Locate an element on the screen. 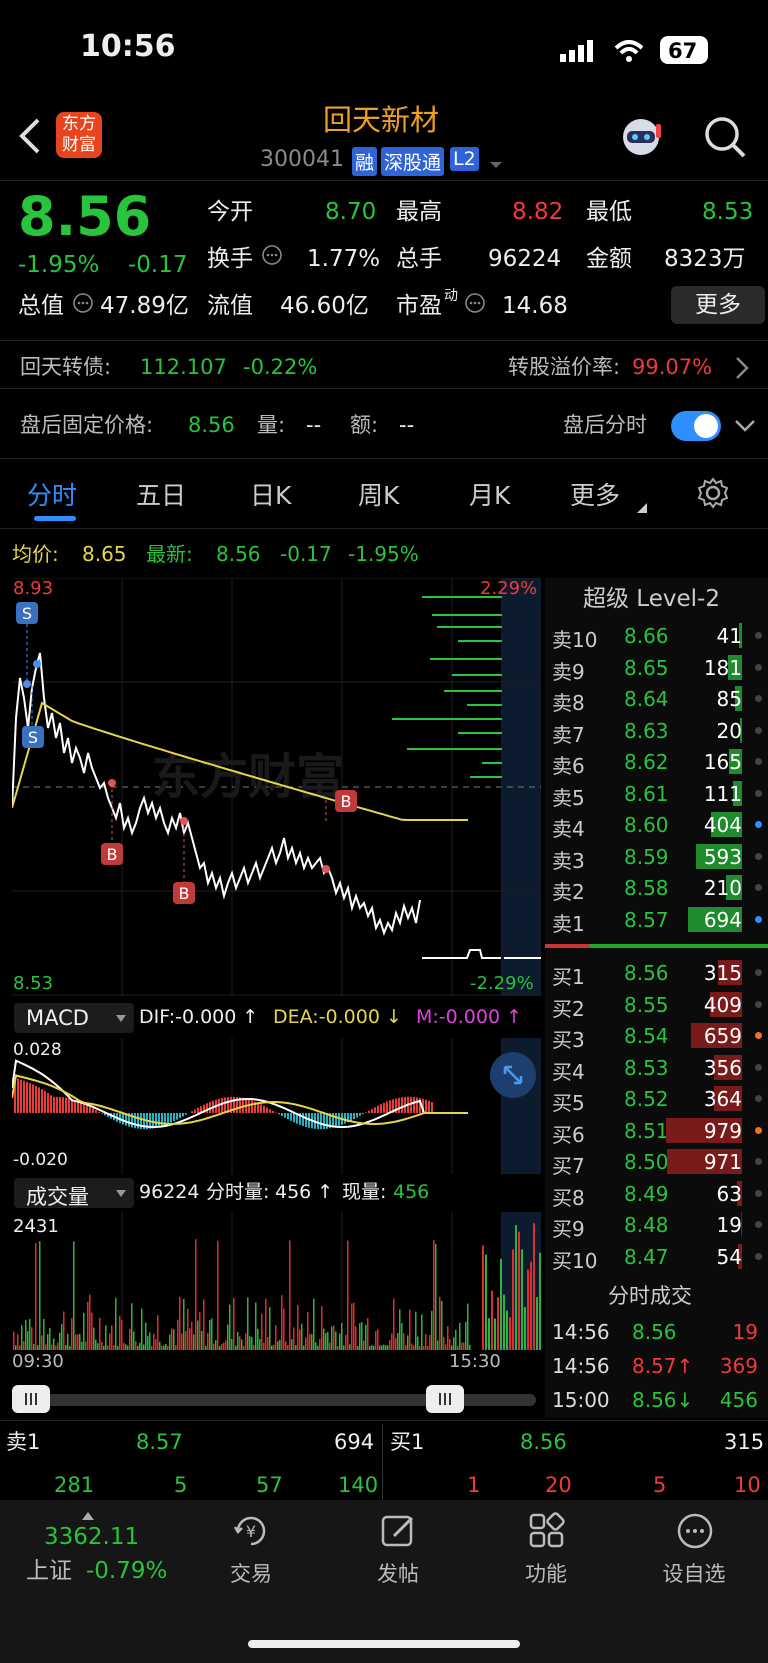 The height and width of the screenshot is (1663, 768). tab-monthly-k: 月K is located at coordinates (489, 494).